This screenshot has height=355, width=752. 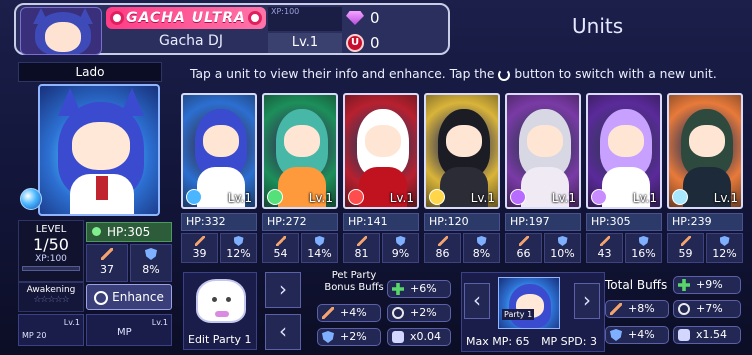 I want to click on unit-stats: 59 12%, so click(x=705, y=248).